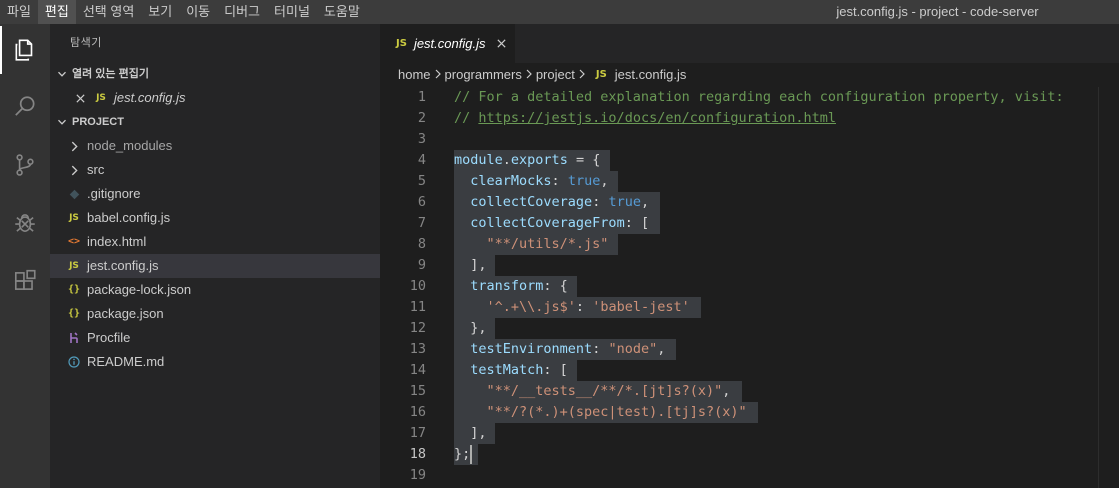 This screenshot has height=488, width=1119. What do you see at coordinates (483, 74) in the screenshot?
I see `breadcrumb-programmers: programmers` at bounding box center [483, 74].